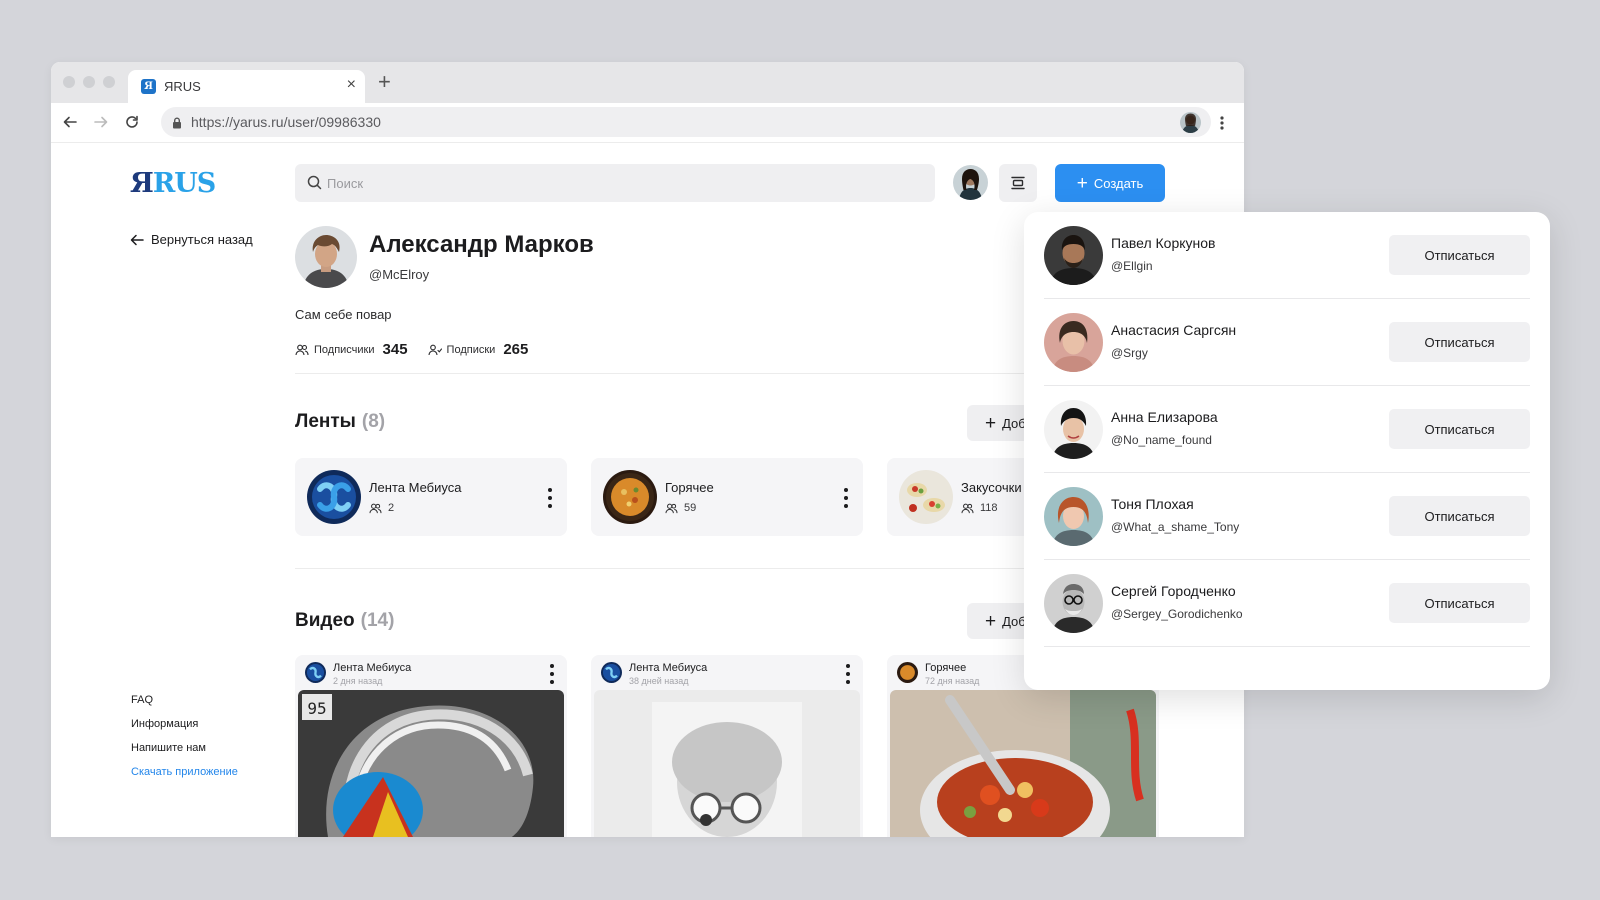  What do you see at coordinates (286, 122) in the screenshot?
I see `url-text: https://yarus.ru/user/09986330` at bounding box center [286, 122].